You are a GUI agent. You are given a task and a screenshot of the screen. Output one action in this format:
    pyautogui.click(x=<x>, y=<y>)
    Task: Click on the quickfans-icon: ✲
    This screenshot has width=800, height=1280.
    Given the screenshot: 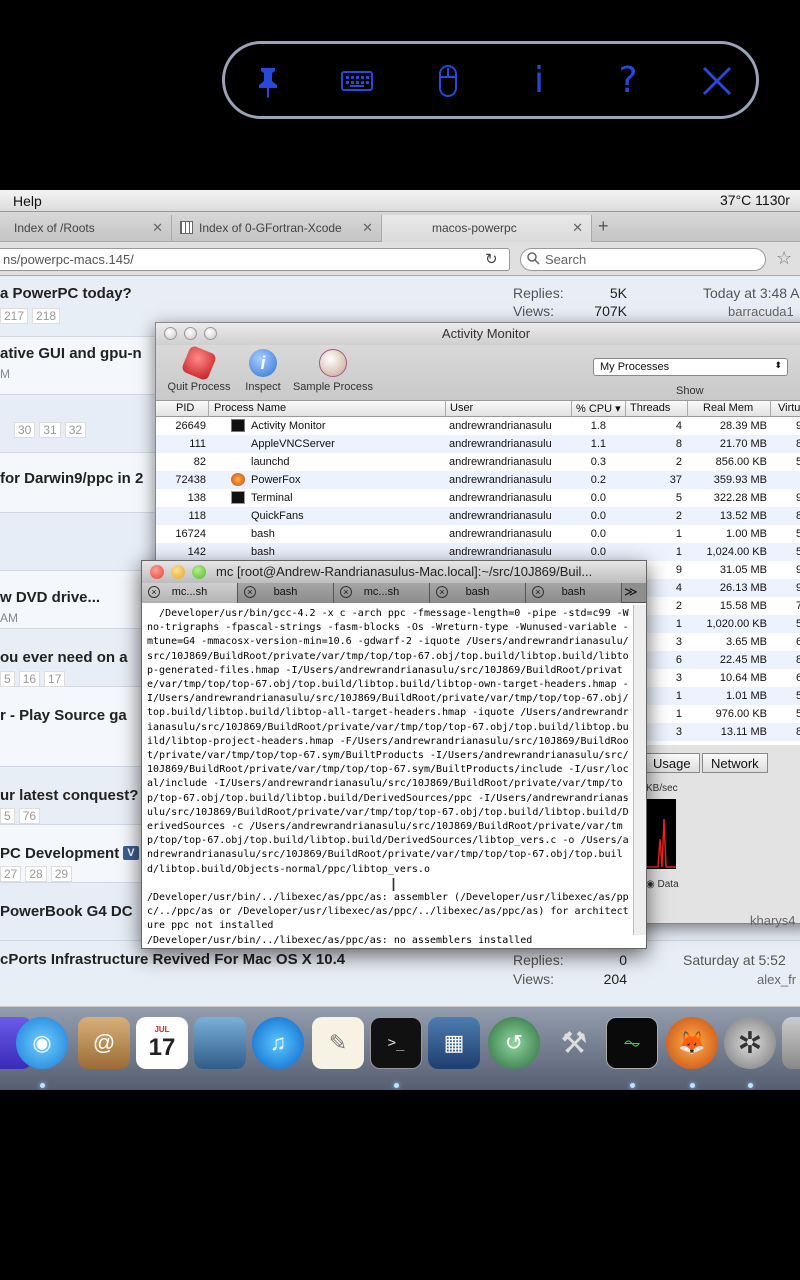 What is the action you would take?
    pyautogui.click(x=750, y=1043)
    